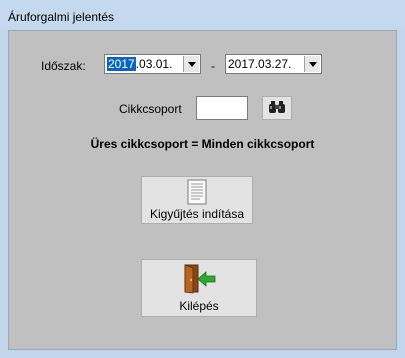 The width and height of the screenshot is (405, 358). I want to click on group-input, so click(222, 108).